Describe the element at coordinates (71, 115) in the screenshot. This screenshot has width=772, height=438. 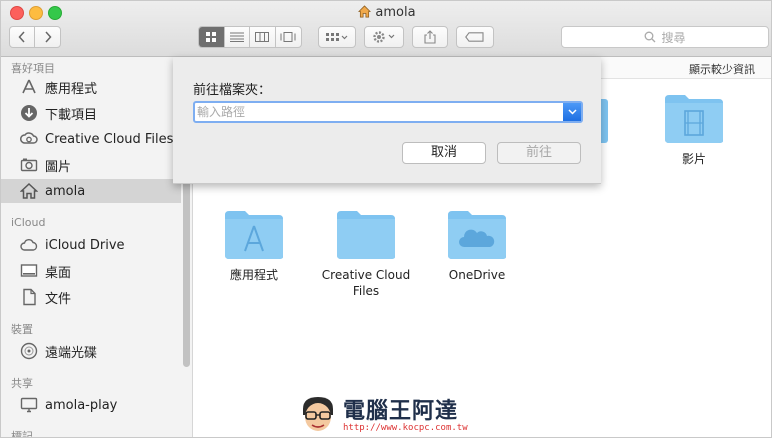
I see `sidebar-item-label: 下載項目` at that location.